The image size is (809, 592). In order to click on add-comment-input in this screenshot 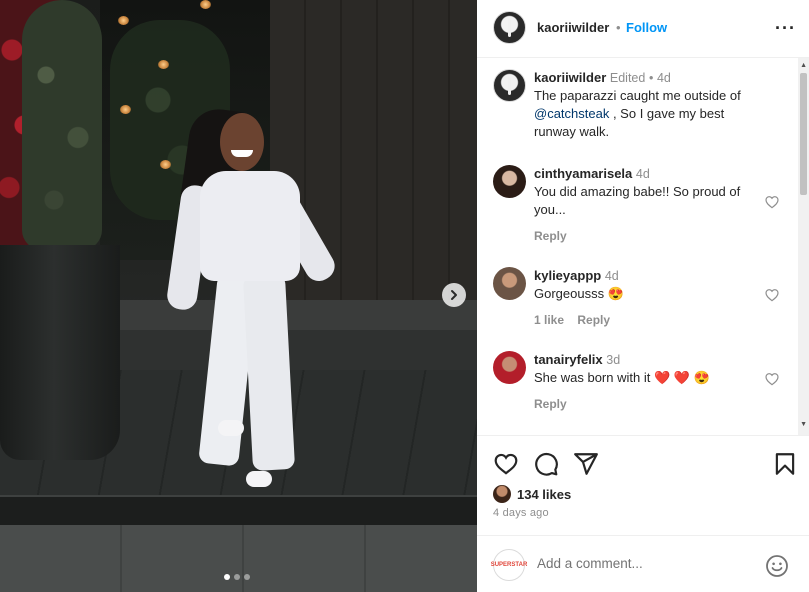, I will do `click(647, 563)`.